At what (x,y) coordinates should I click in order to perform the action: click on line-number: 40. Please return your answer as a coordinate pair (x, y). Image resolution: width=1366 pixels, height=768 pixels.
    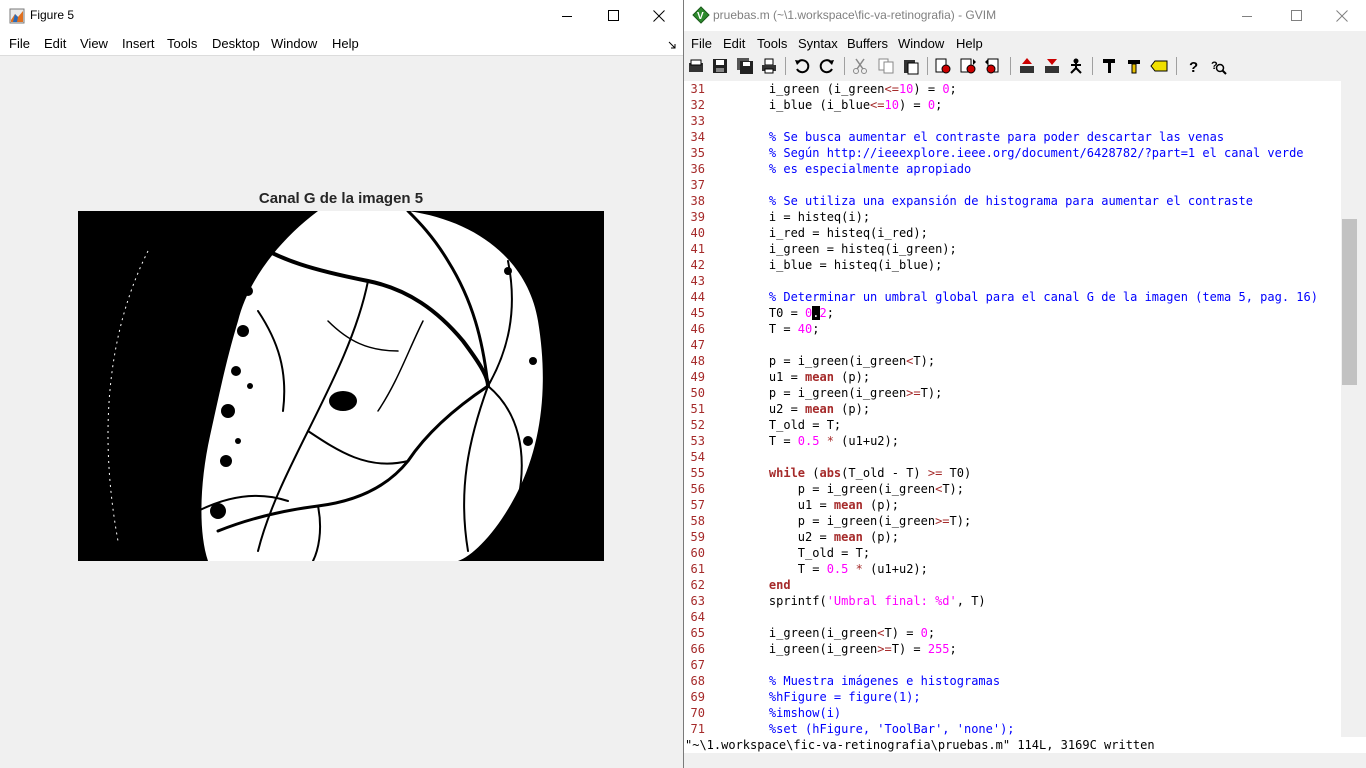
    Looking at the image, I should click on (697, 233).